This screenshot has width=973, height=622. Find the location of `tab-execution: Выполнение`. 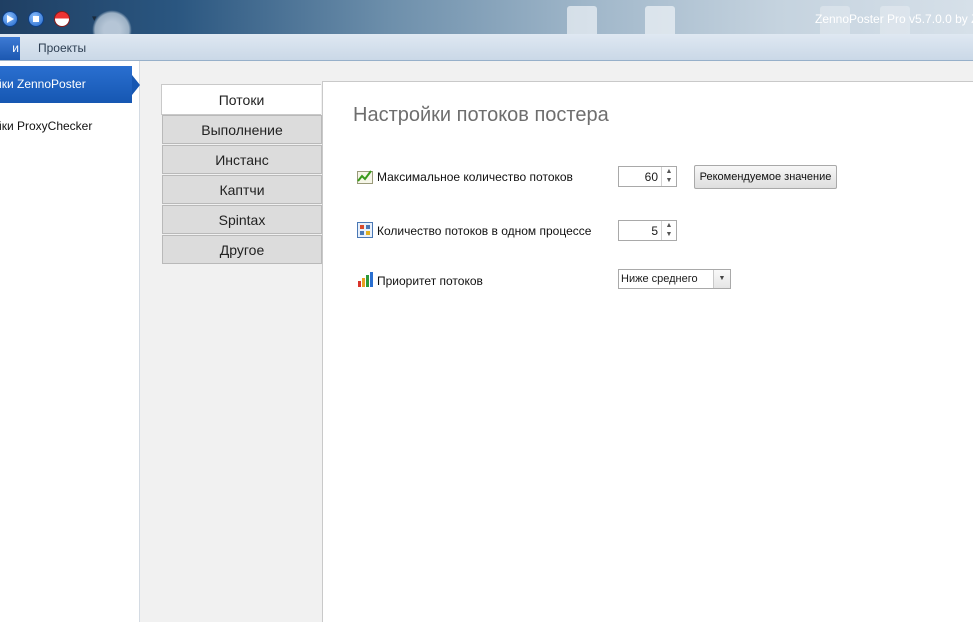

tab-execution: Выполнение is located at coordinates (242, 129).